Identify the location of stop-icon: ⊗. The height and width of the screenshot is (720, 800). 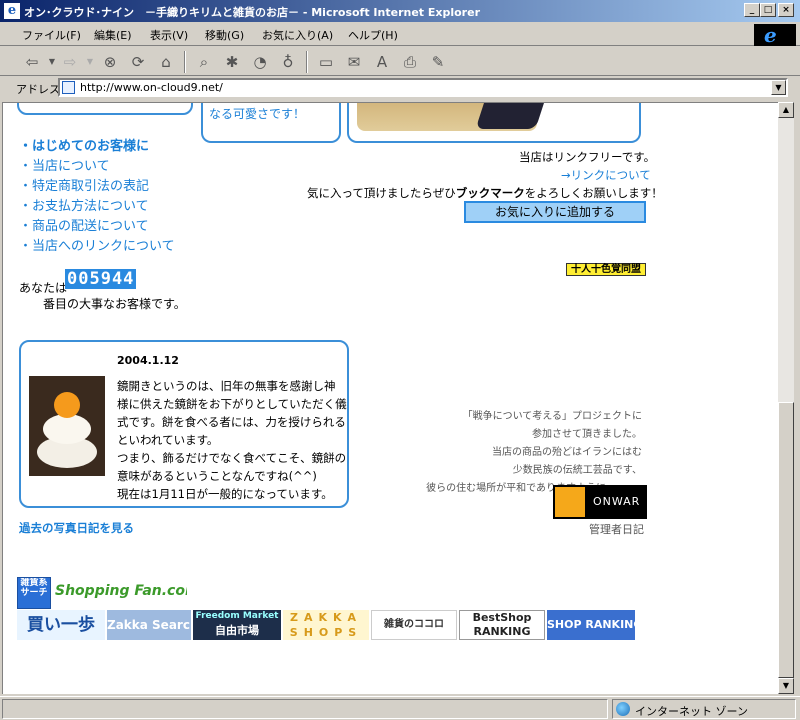
(110, 62).